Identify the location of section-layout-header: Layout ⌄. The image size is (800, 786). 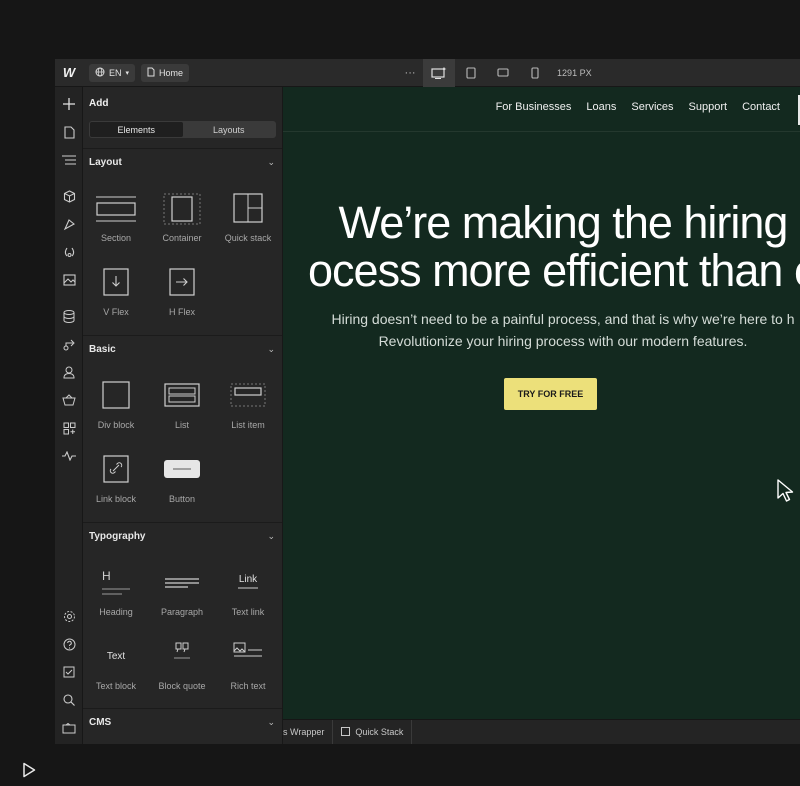
(182, 162).